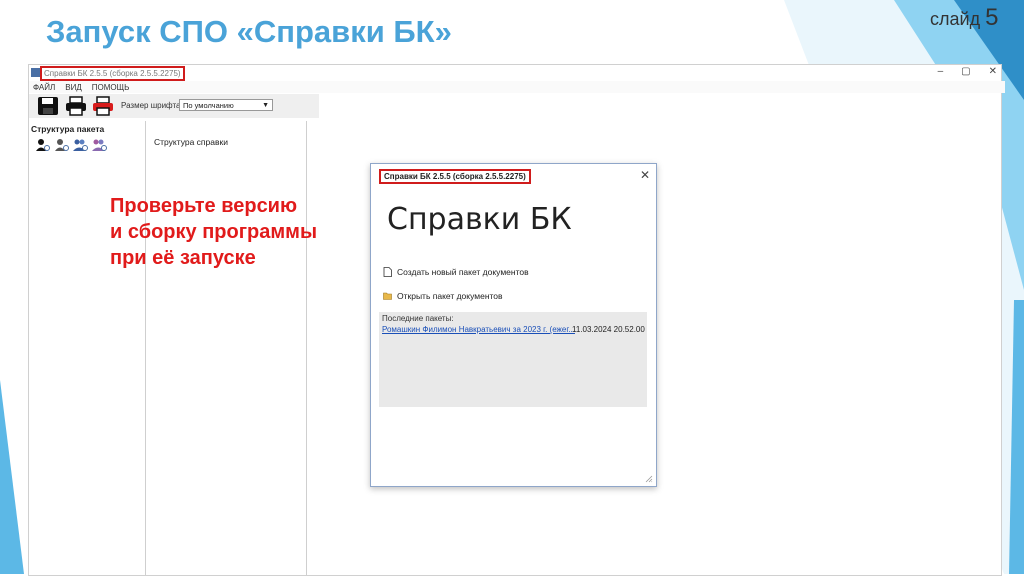 This screenshot has width=1024, height=576. I want to click on package-toolbar, so click(71, 145).